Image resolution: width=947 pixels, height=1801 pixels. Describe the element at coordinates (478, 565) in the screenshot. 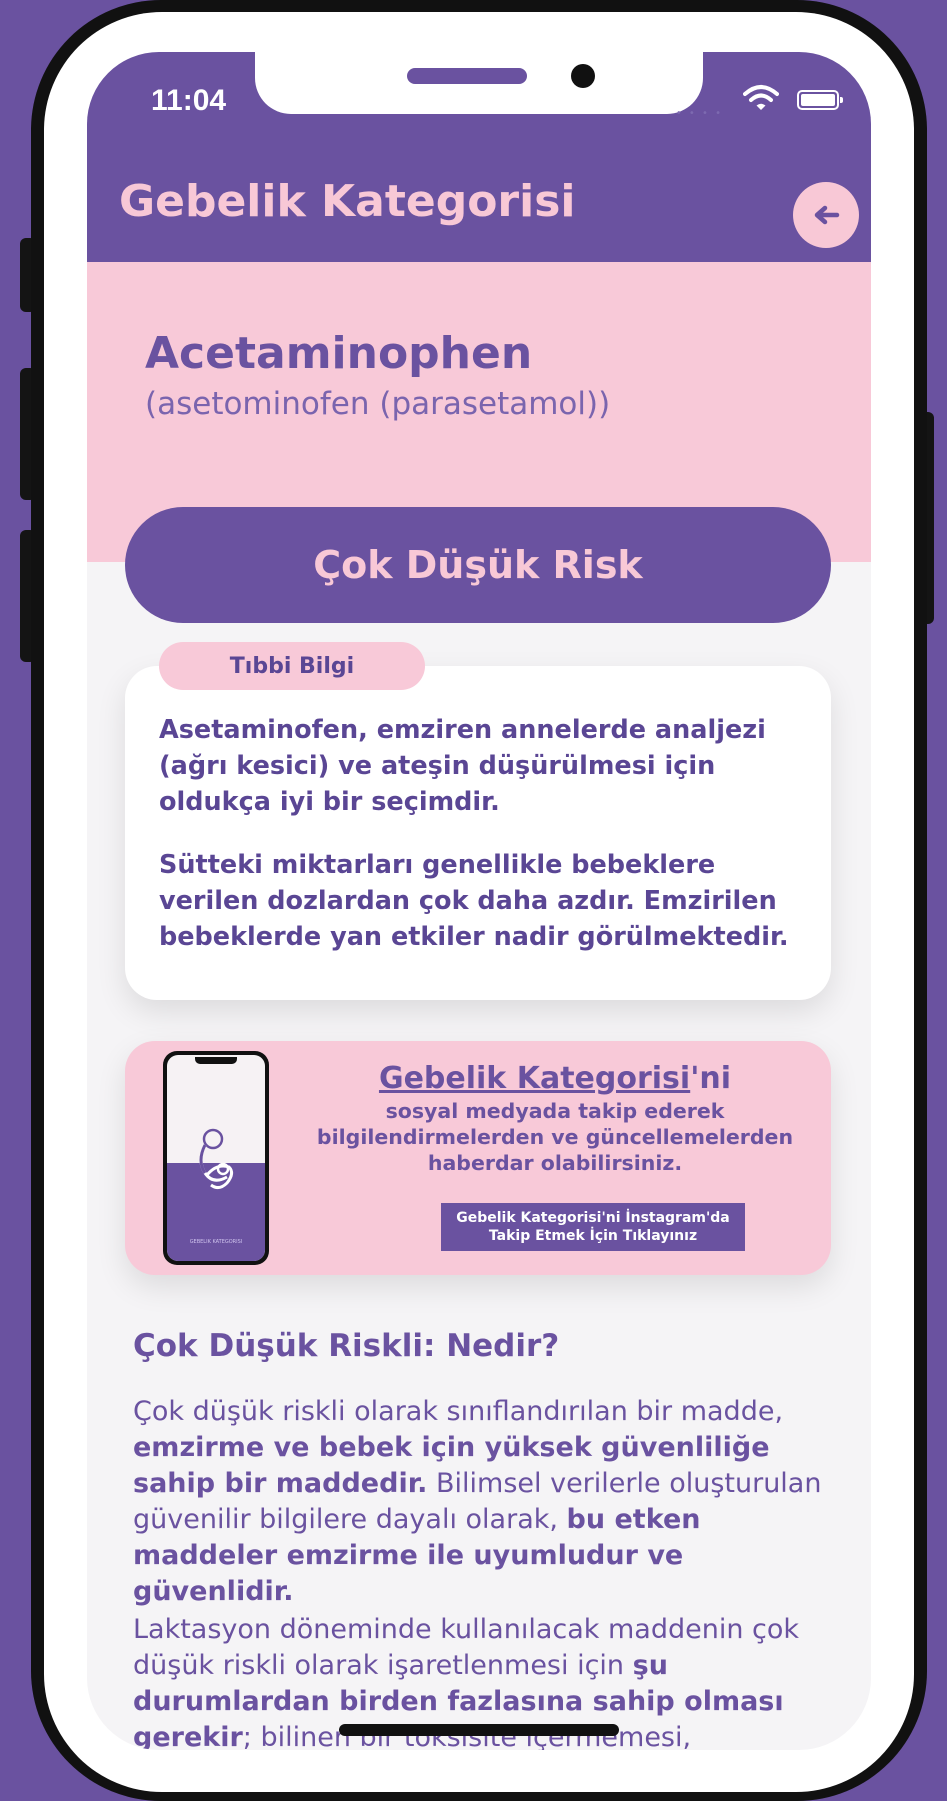

I see `risk-level-badge: Çok Düşük Risk` at that location.